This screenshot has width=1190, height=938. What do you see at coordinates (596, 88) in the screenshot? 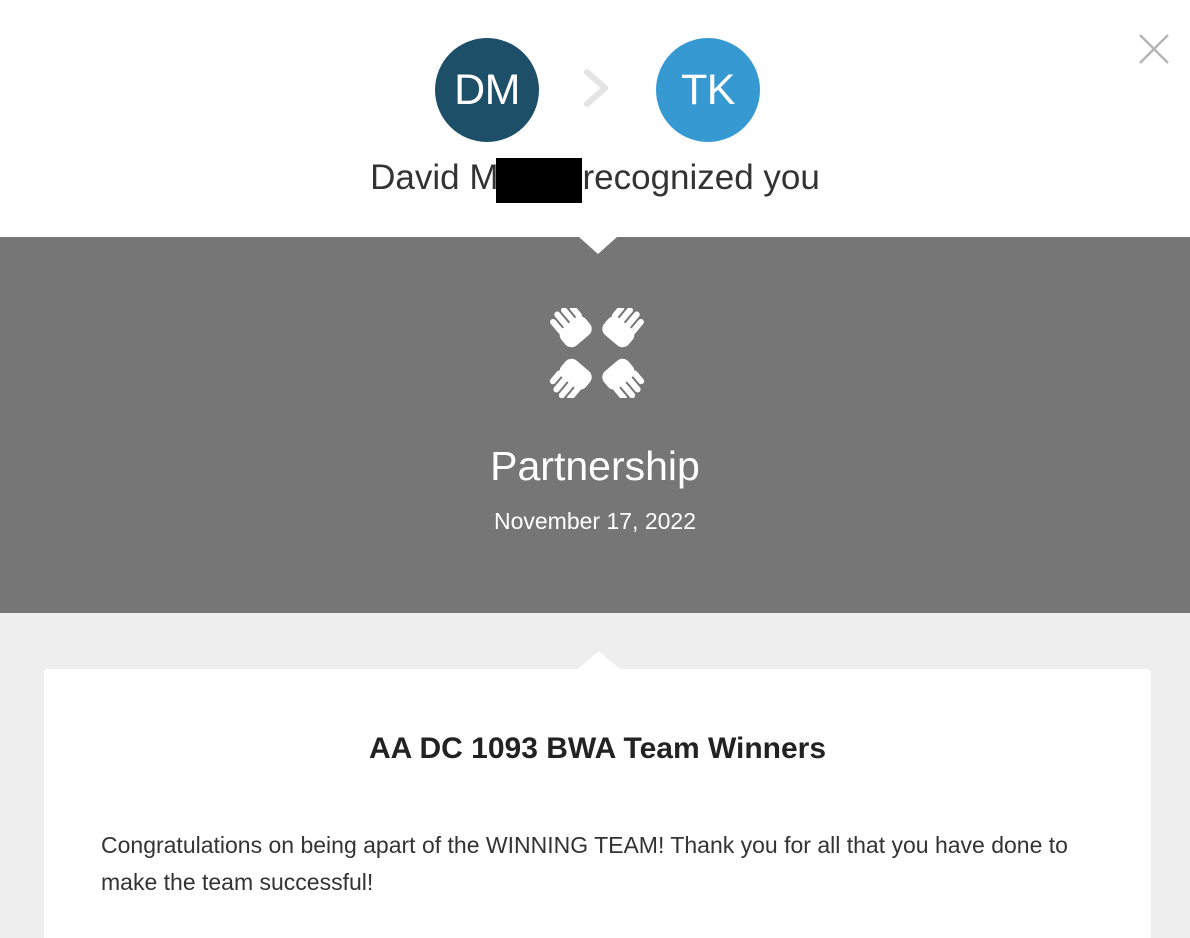
I see `chevron-right-icon` at bounding box center [596, 88].